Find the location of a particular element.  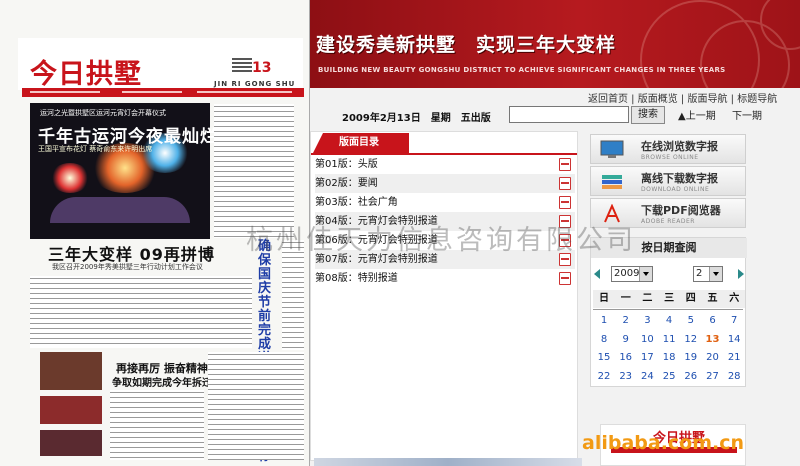

weekday-header: 四 is located at coordinates (690, 299).